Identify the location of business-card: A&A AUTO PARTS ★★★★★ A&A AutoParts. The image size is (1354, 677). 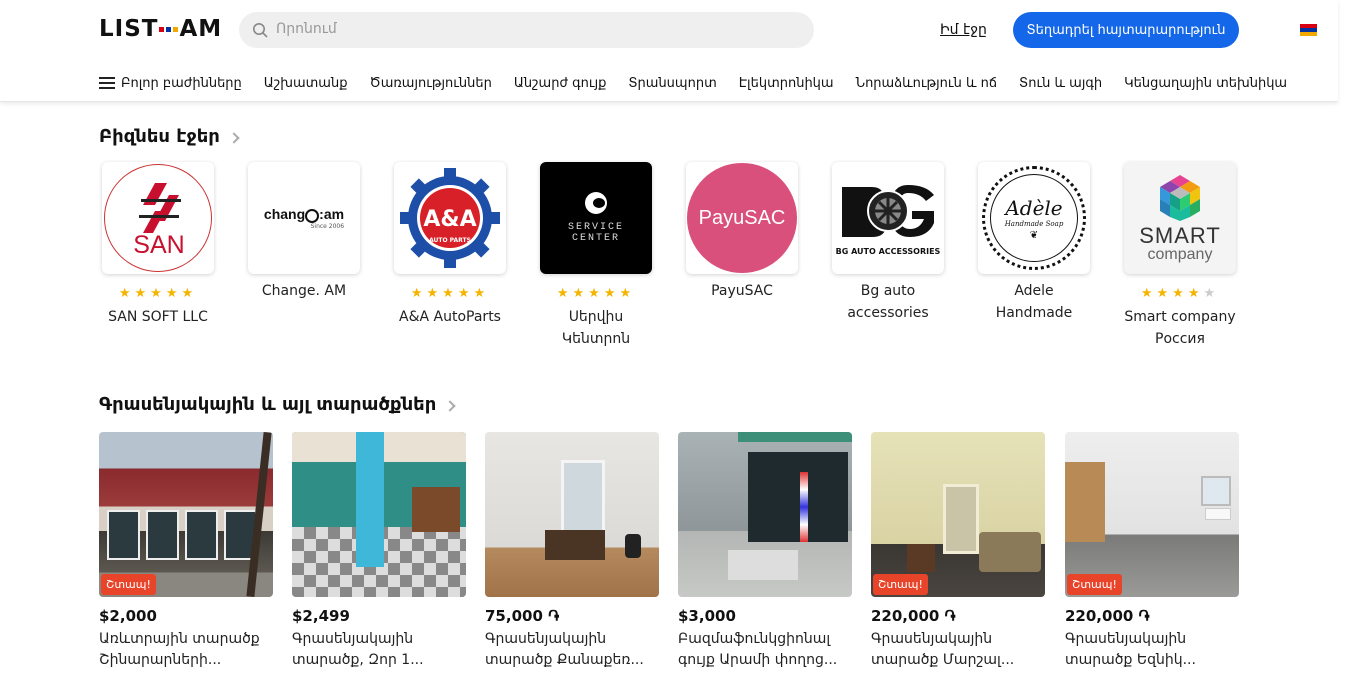
(450, 245).